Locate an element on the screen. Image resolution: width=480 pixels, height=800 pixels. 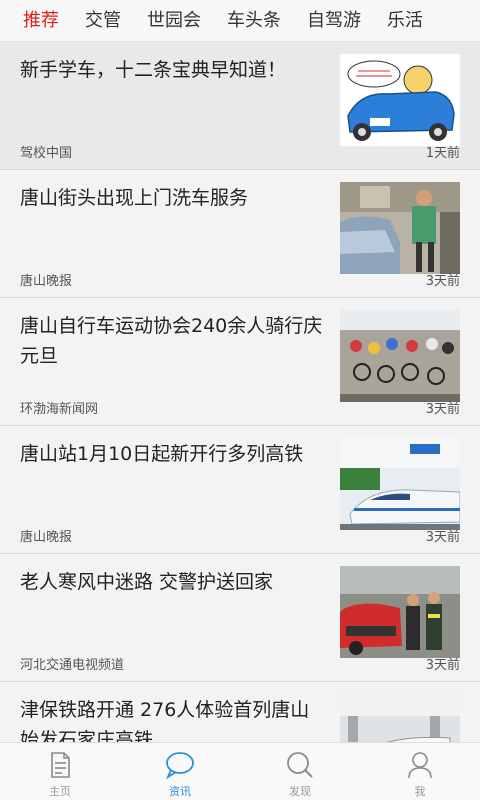
news-title: 津保铁路开通 276人体验首列唐山始发石家庄高铁 is located at coordinates (165, 720).